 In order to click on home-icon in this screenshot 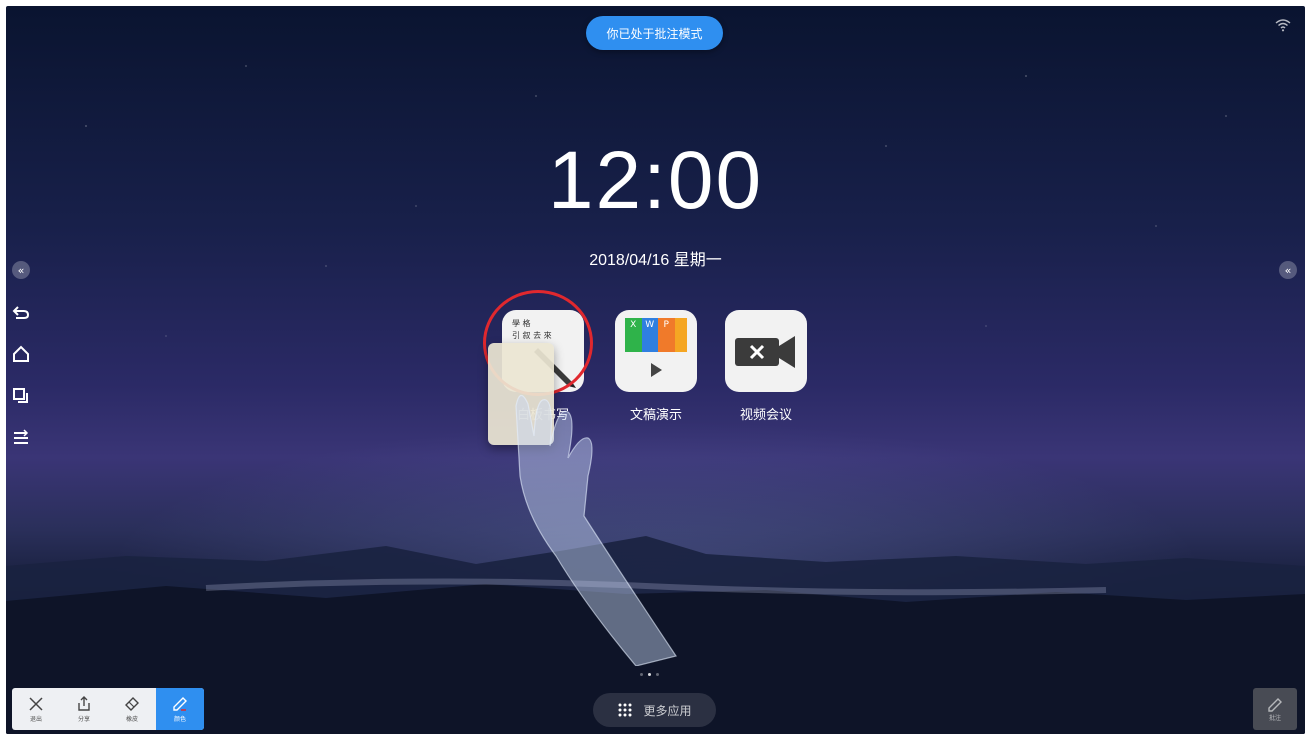, I will do `click(21, 354)`.